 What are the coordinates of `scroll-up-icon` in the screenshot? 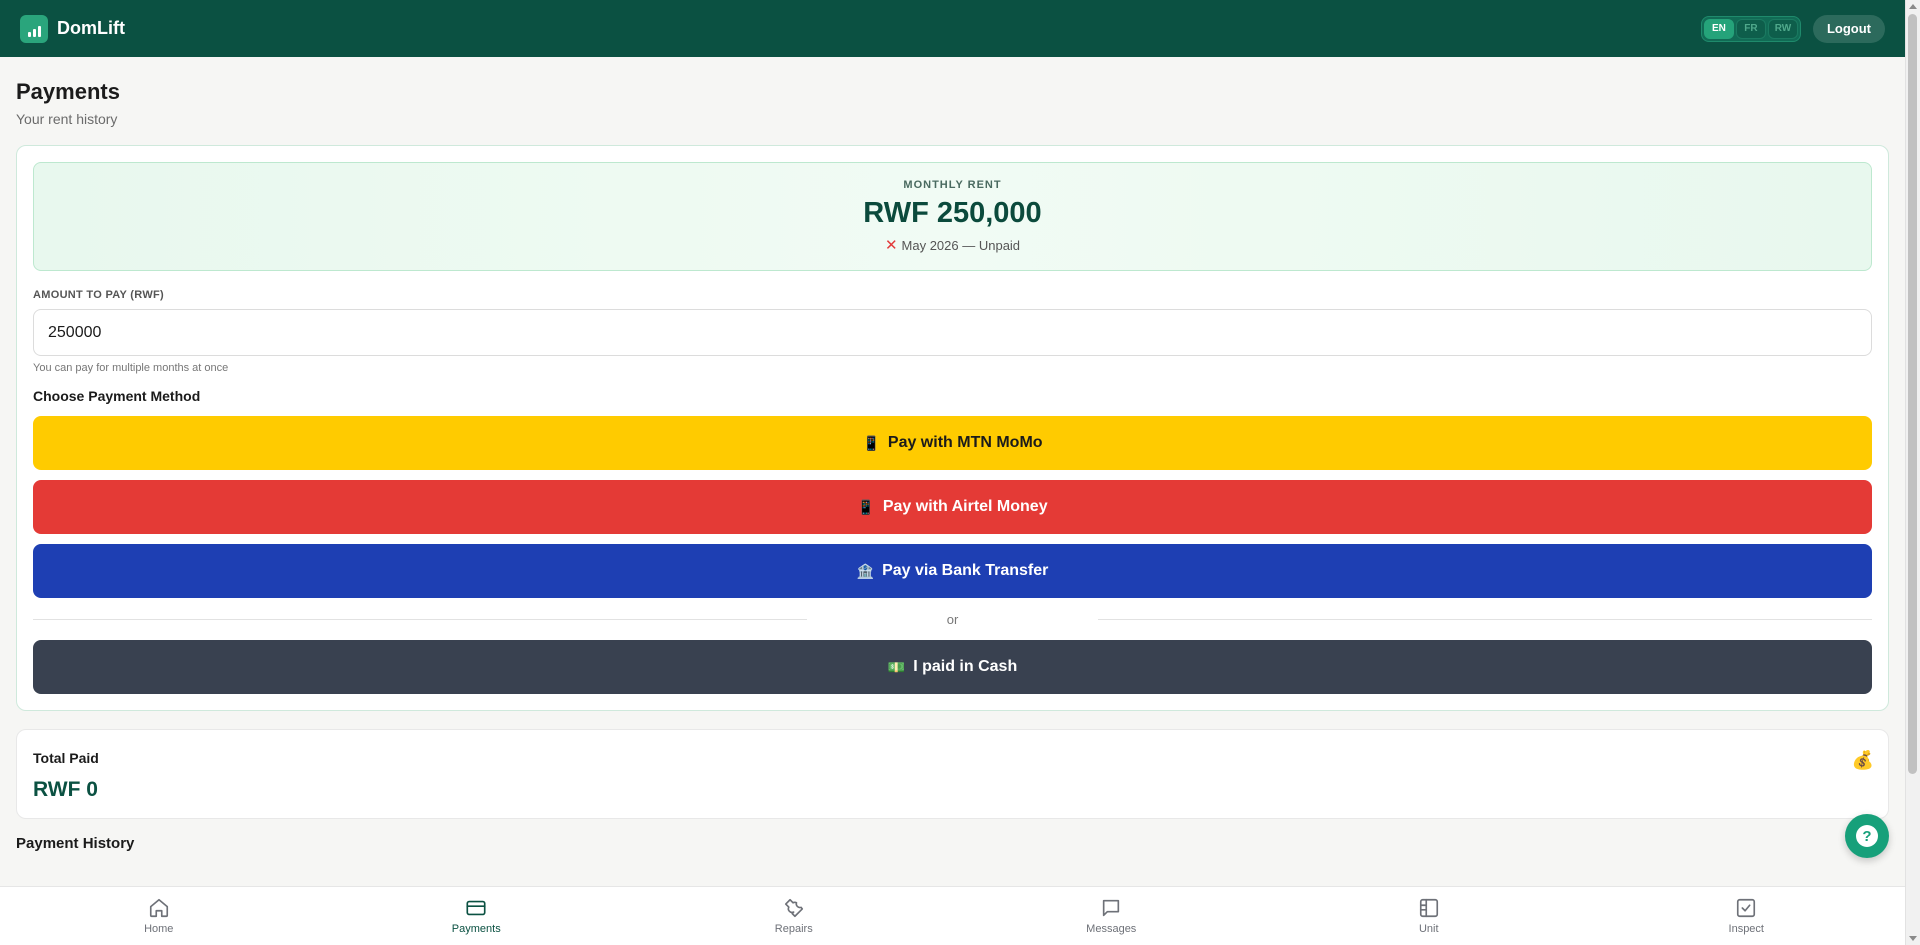 It's located at (1913, 6).